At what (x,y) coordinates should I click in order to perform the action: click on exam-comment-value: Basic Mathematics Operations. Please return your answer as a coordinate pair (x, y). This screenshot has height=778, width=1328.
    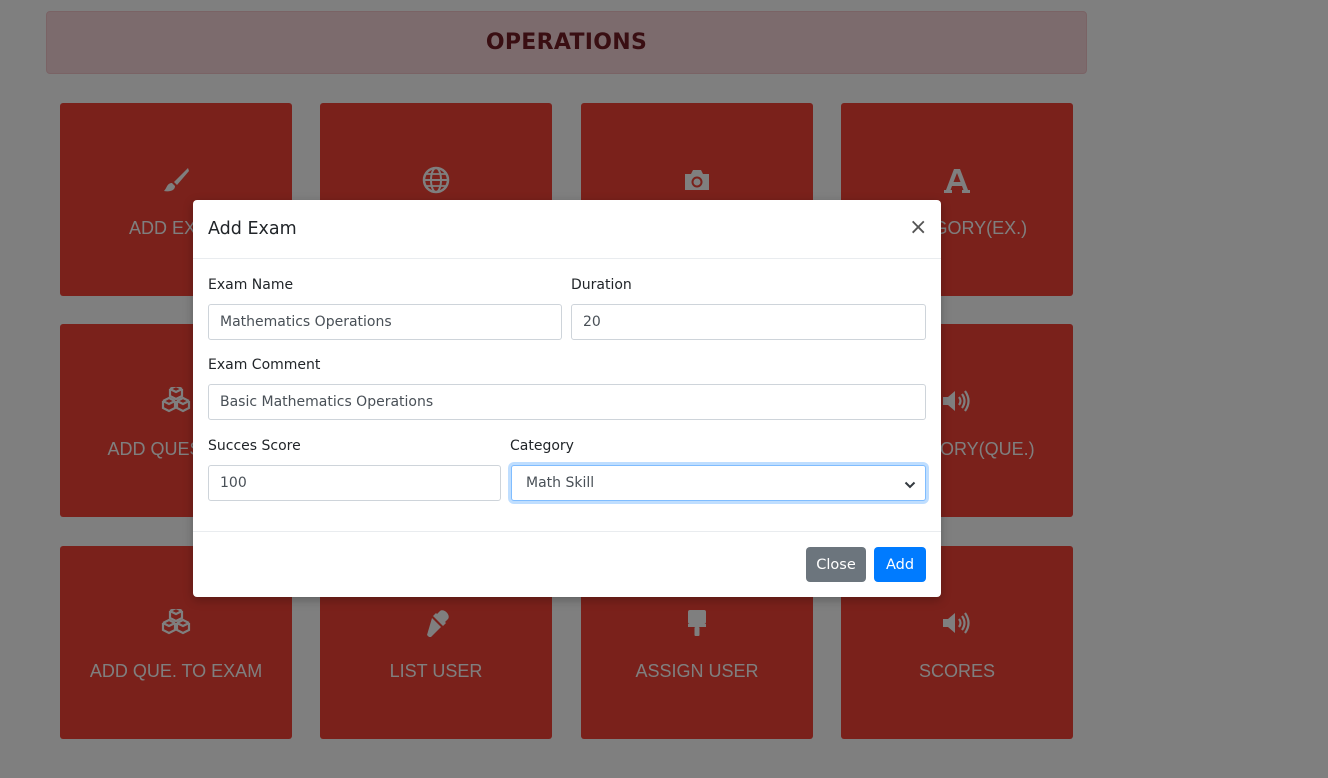
    Looking at the image, I should click on (327, 402).